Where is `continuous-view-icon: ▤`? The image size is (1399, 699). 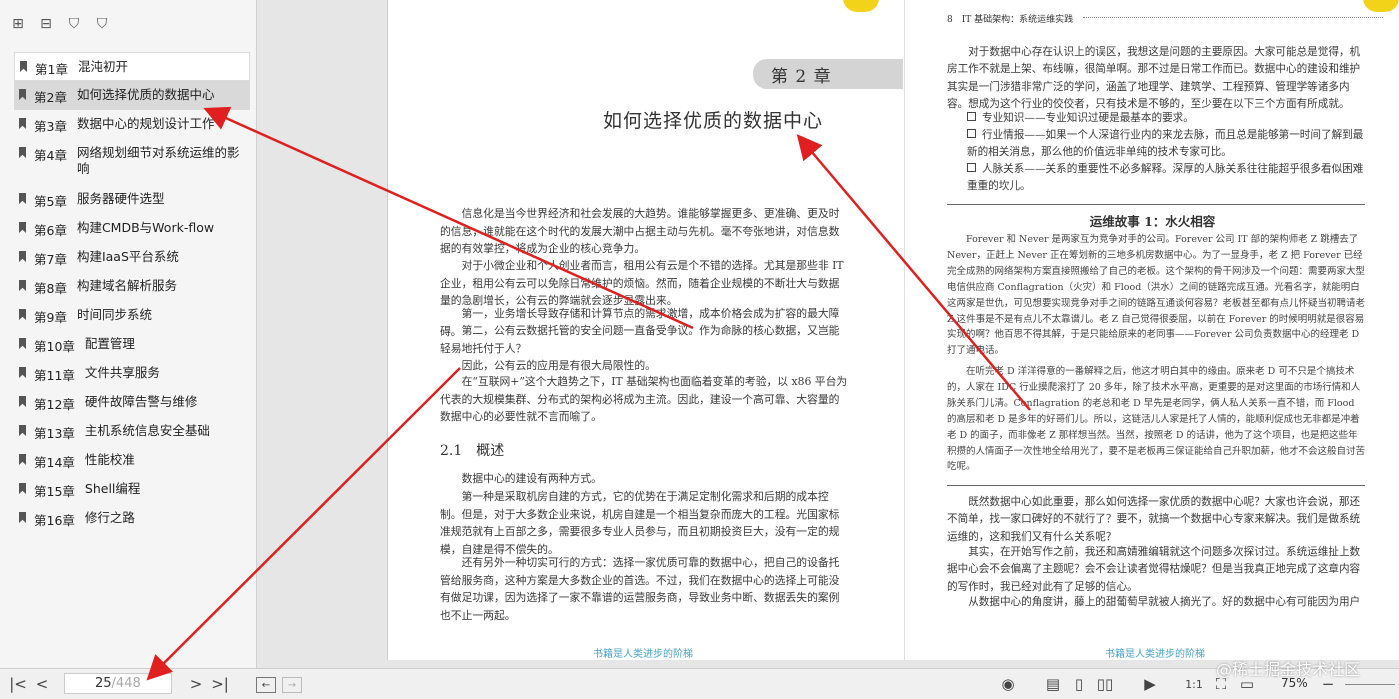
continuous-view-icon: ▤ is located at coordinates (1053, 684).